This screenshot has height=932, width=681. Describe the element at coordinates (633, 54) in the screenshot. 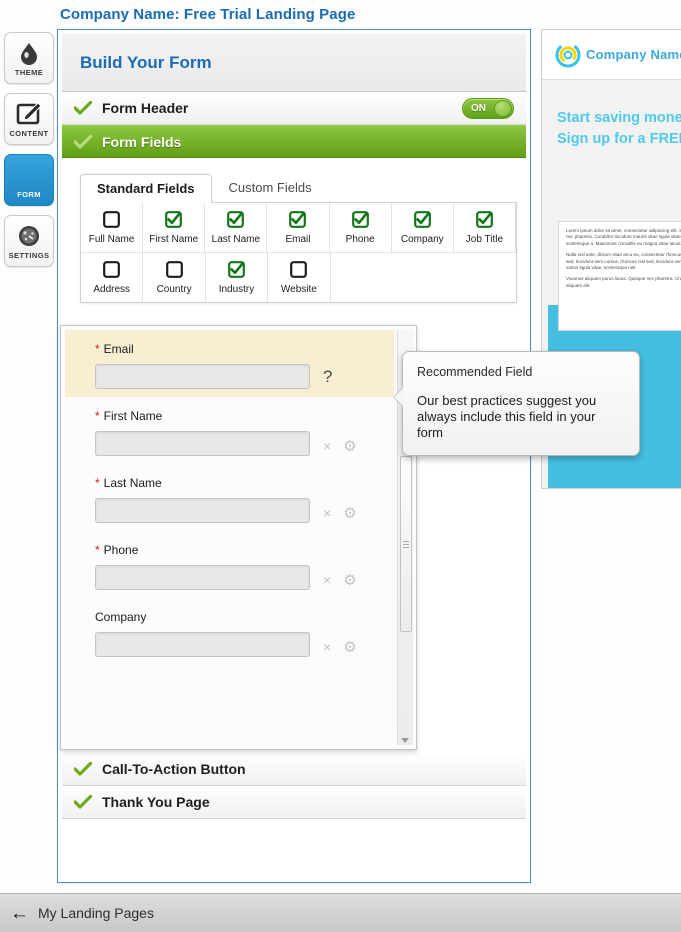

I see `preview-brand-name: Company Name` at that location.